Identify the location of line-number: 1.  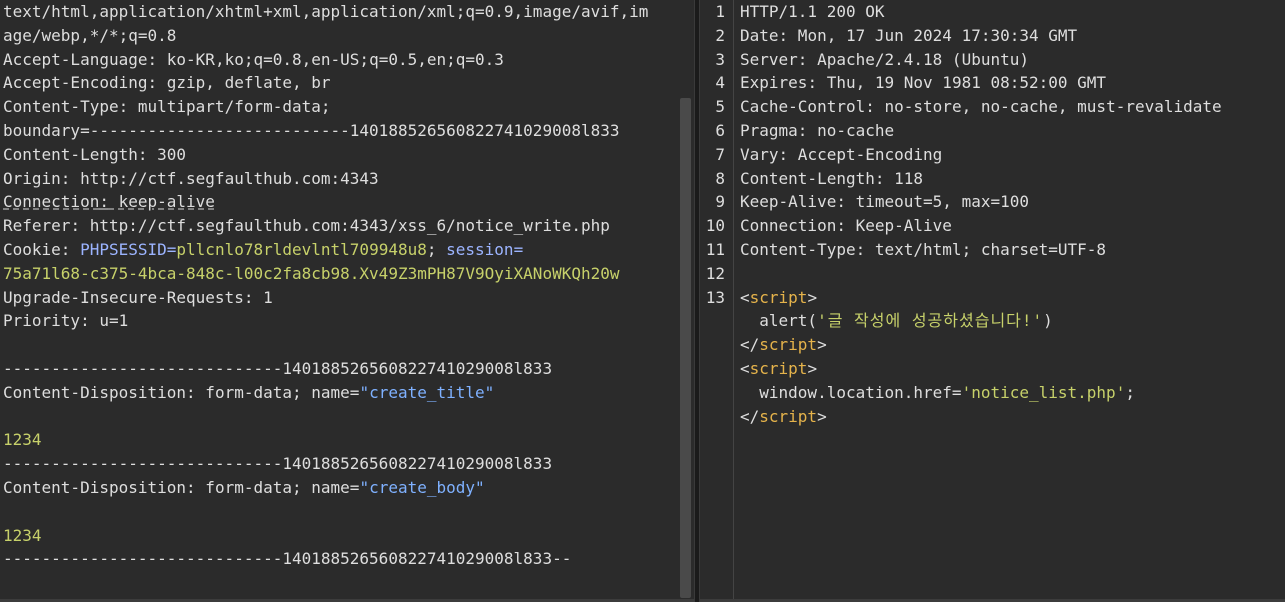
(720, 11).